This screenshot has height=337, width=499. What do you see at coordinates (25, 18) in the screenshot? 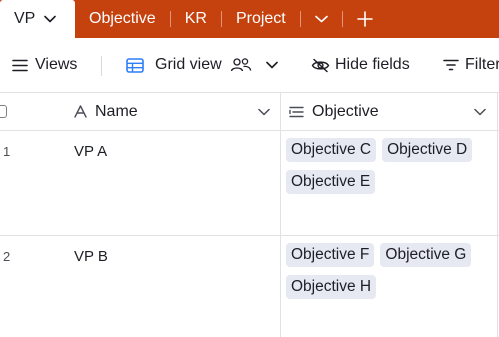
I see `tab-vp-label: VP` at bounding box center [25, 18].